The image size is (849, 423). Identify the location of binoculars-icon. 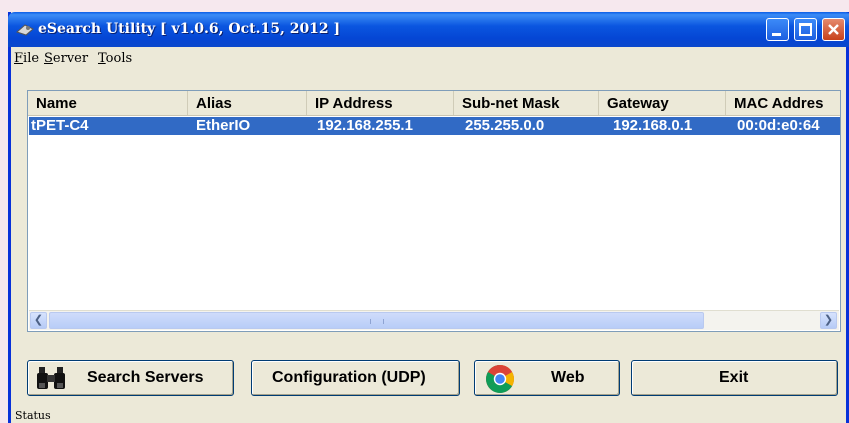
(51, 378).